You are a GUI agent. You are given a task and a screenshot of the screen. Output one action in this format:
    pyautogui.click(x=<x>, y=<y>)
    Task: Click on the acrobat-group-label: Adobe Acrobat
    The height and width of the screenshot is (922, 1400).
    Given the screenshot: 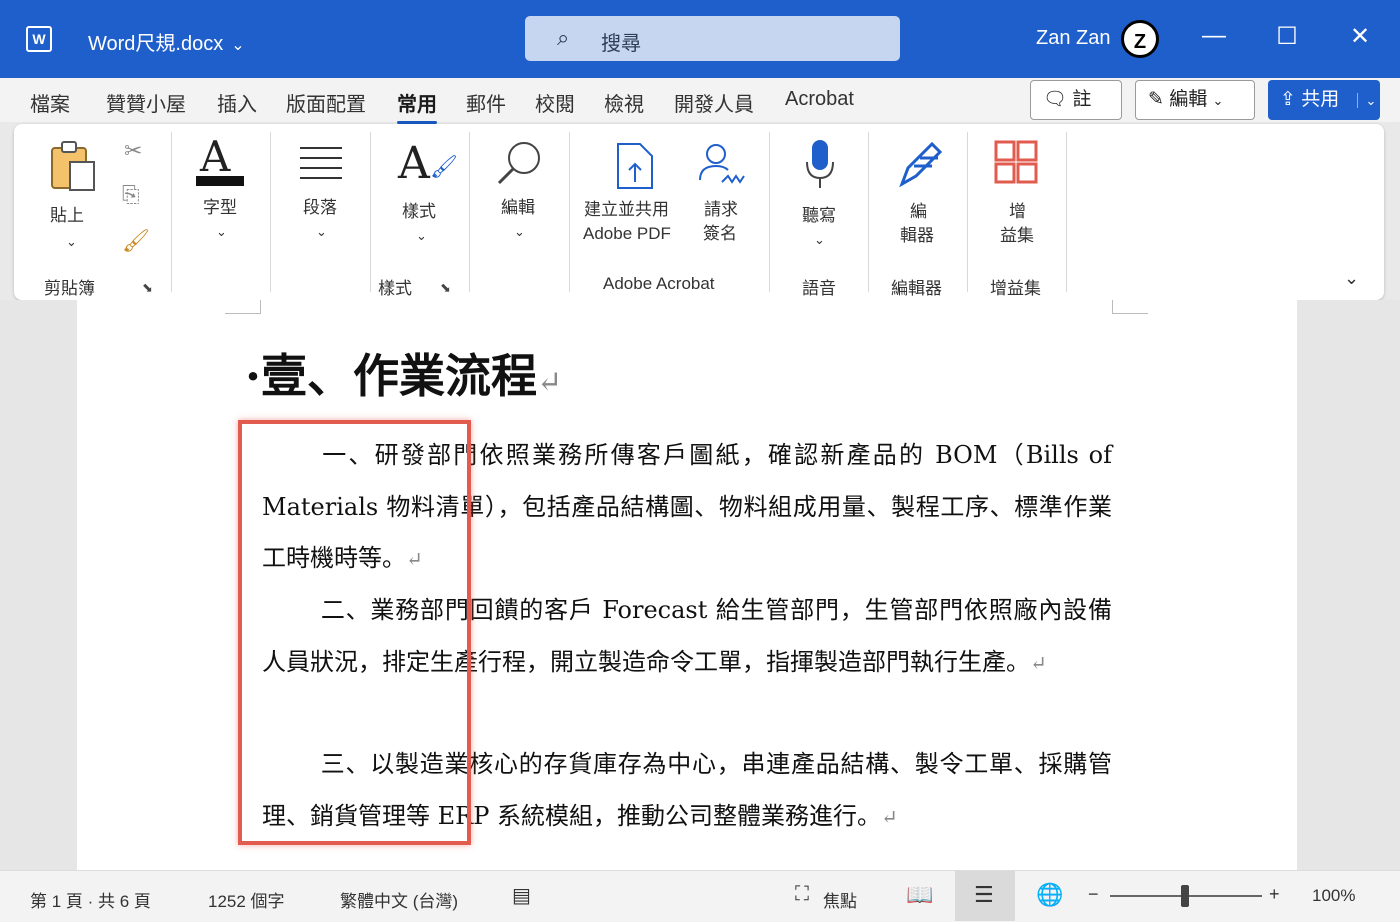 What is the action you would take?
    pyautogui.click(x=659, y=283)
    